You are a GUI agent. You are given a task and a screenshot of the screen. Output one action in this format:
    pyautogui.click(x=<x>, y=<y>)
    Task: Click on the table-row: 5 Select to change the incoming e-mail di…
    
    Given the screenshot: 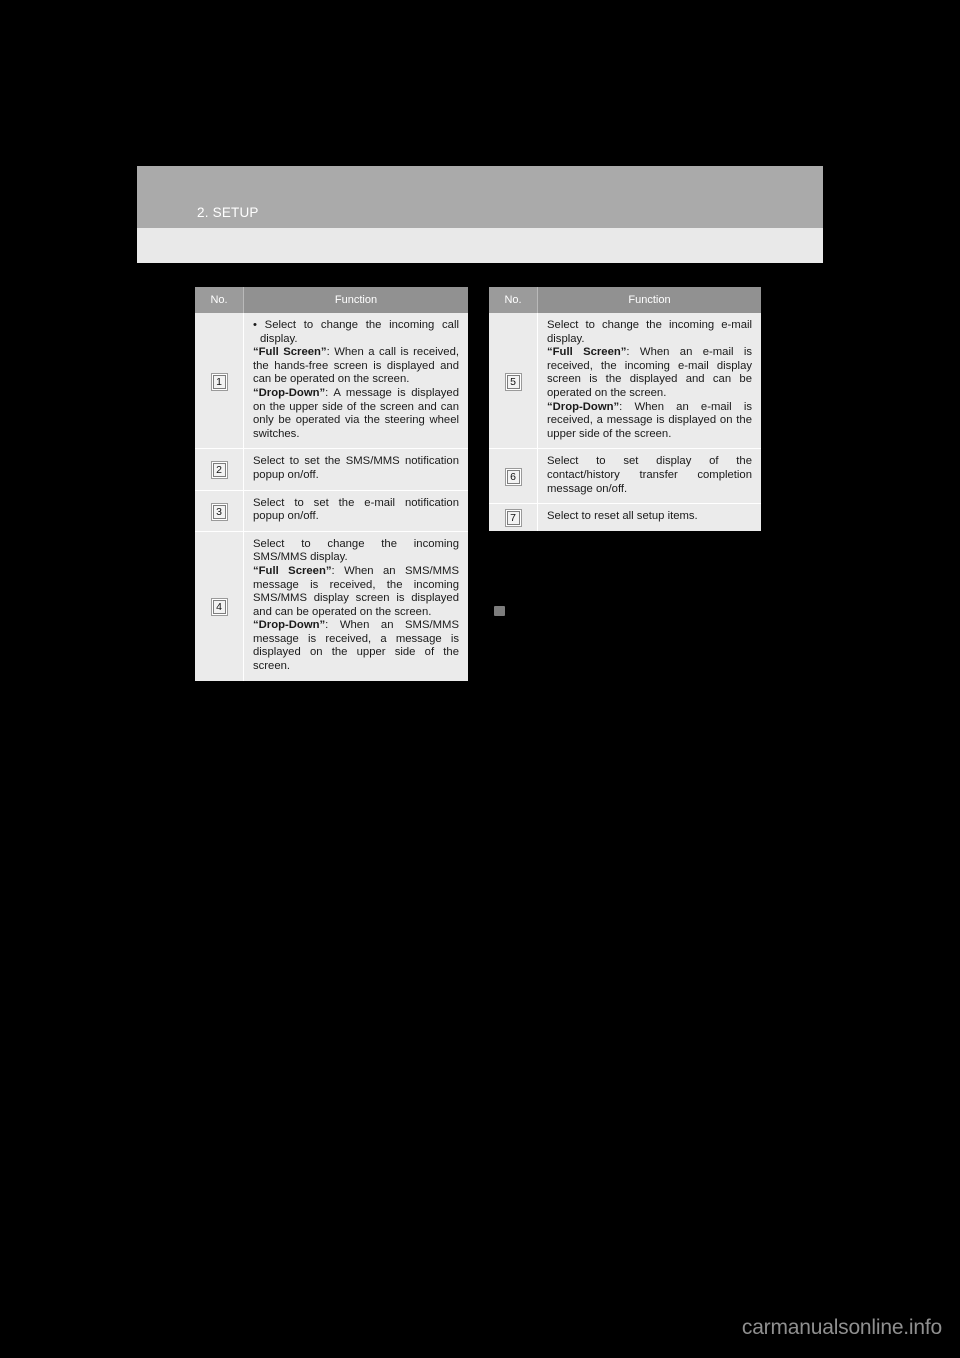 What is the action you would take?
    pyautogui.click(x=625, y=381)
    